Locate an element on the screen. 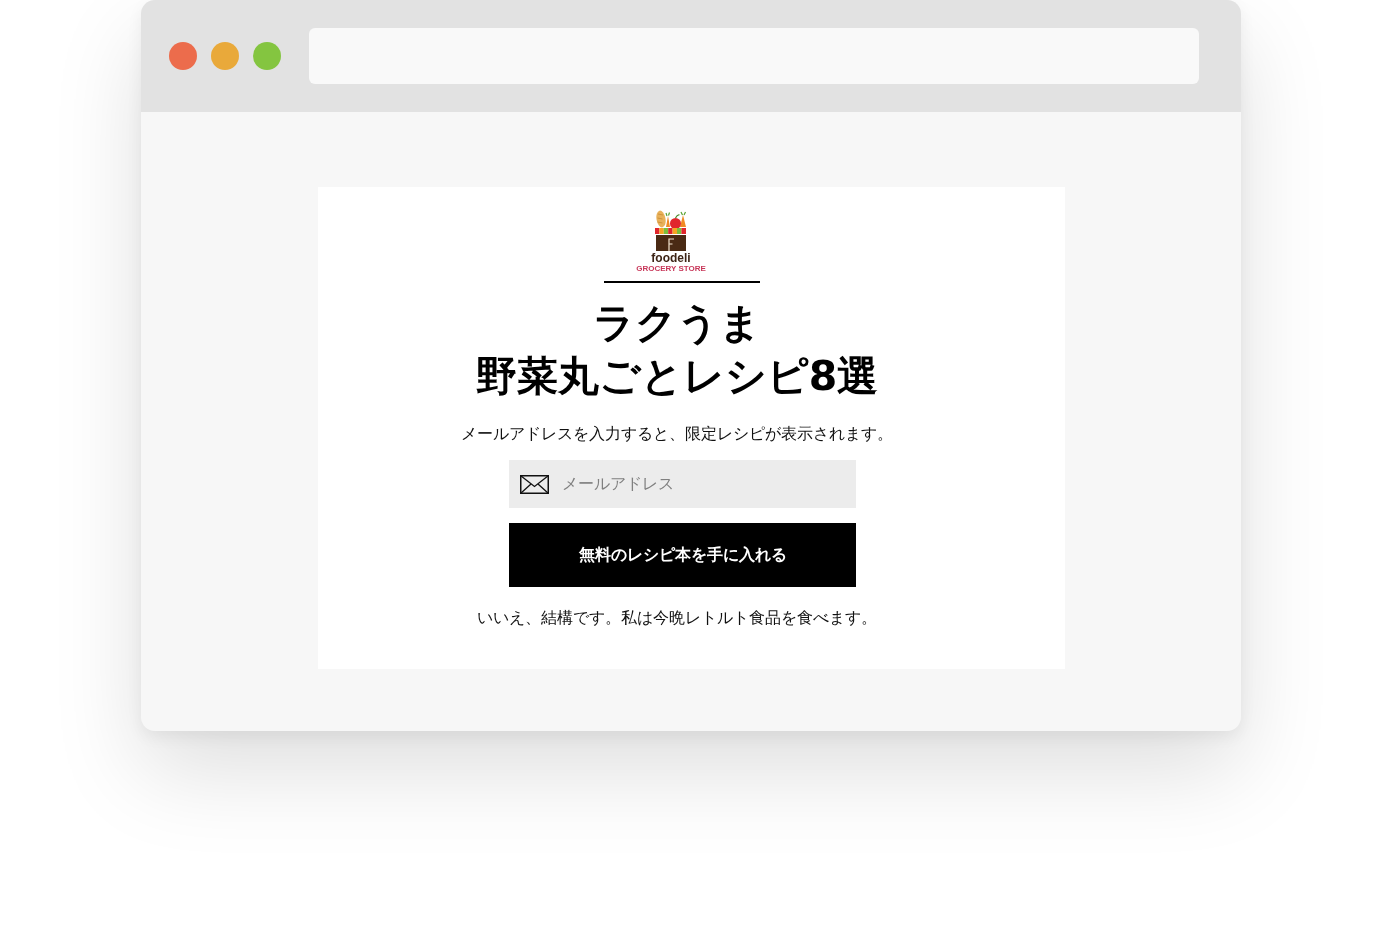 The image size is (1382, 927). email-field: メールアドレス is located at coordinates (682, 484).